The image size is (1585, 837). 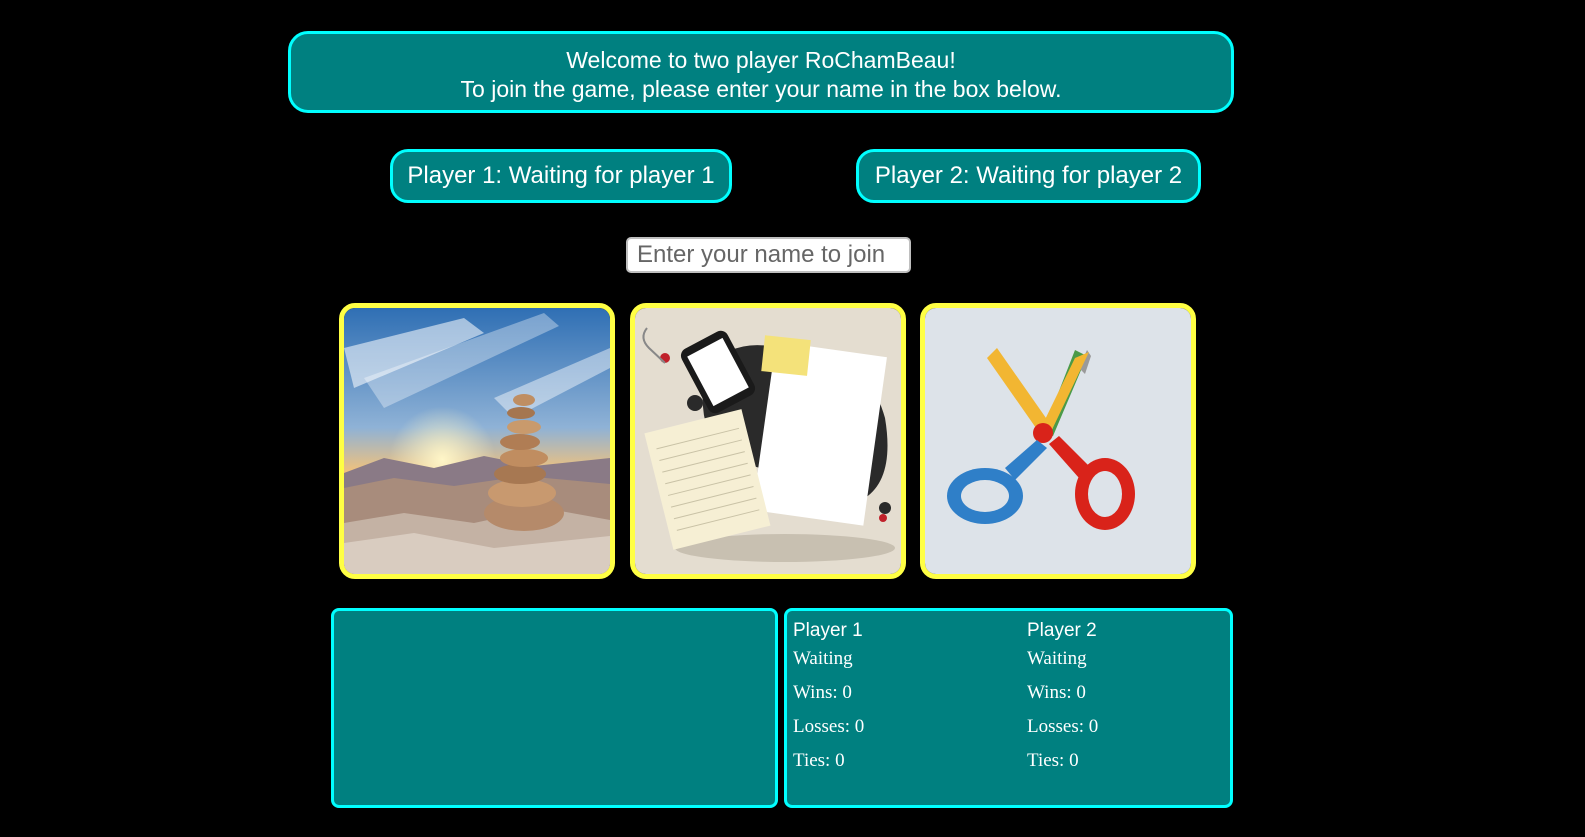 What do you see at coordinates (819, 760) in the screenshot?
I see `player-1-ties: Ties: 0` at bounding box center [819, 760].